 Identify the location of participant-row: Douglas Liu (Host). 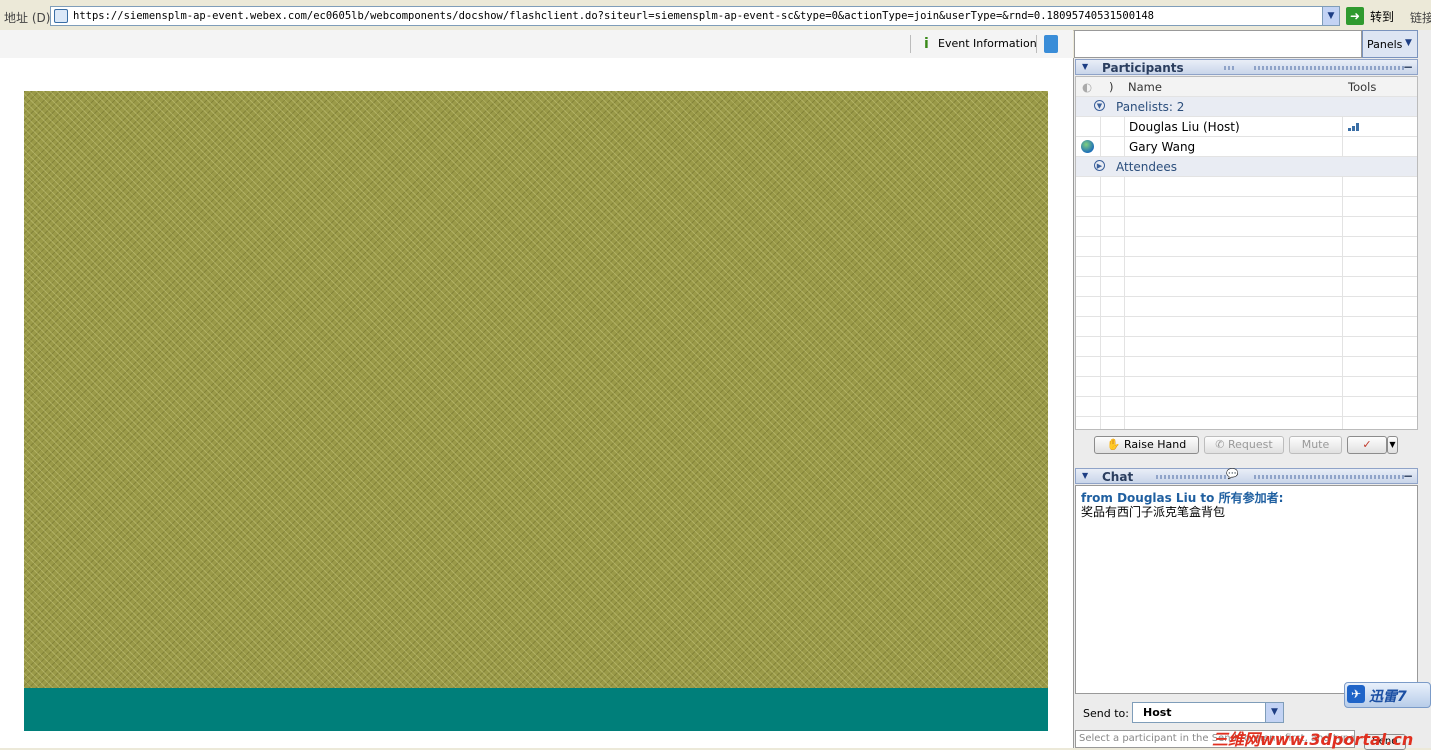
(1246, 127).